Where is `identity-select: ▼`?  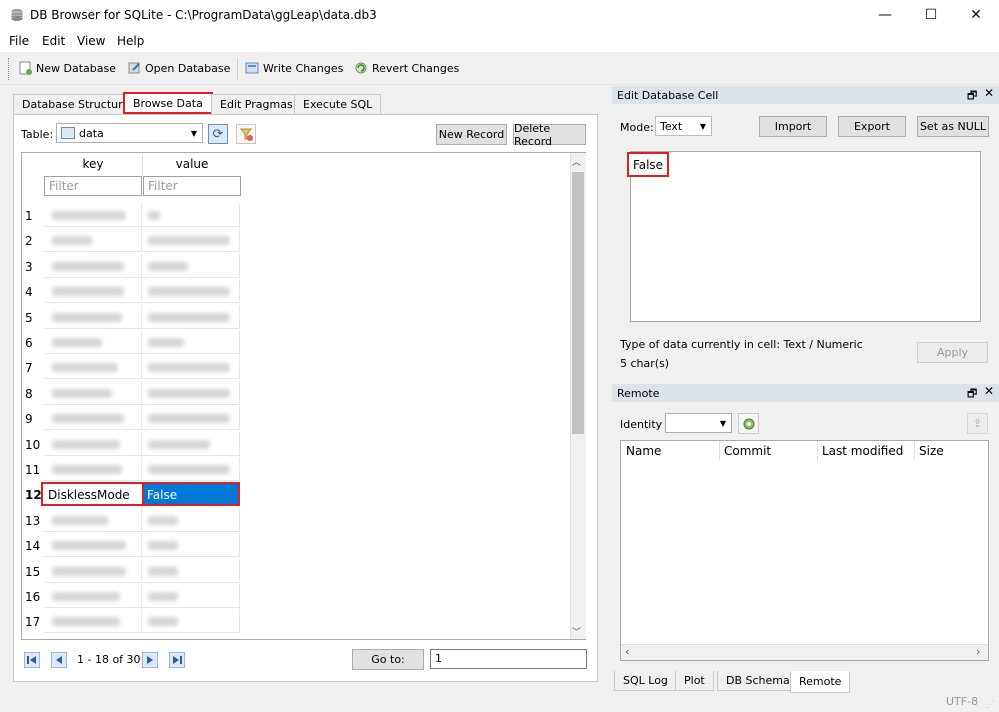 identity-select: ▼ is located at coordinates (698, 423).